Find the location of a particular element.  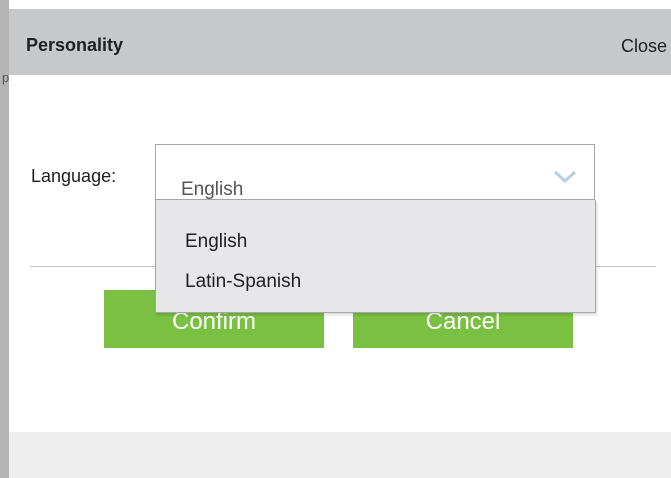

dialog-title: Personality is located at coordinates (75, 45).